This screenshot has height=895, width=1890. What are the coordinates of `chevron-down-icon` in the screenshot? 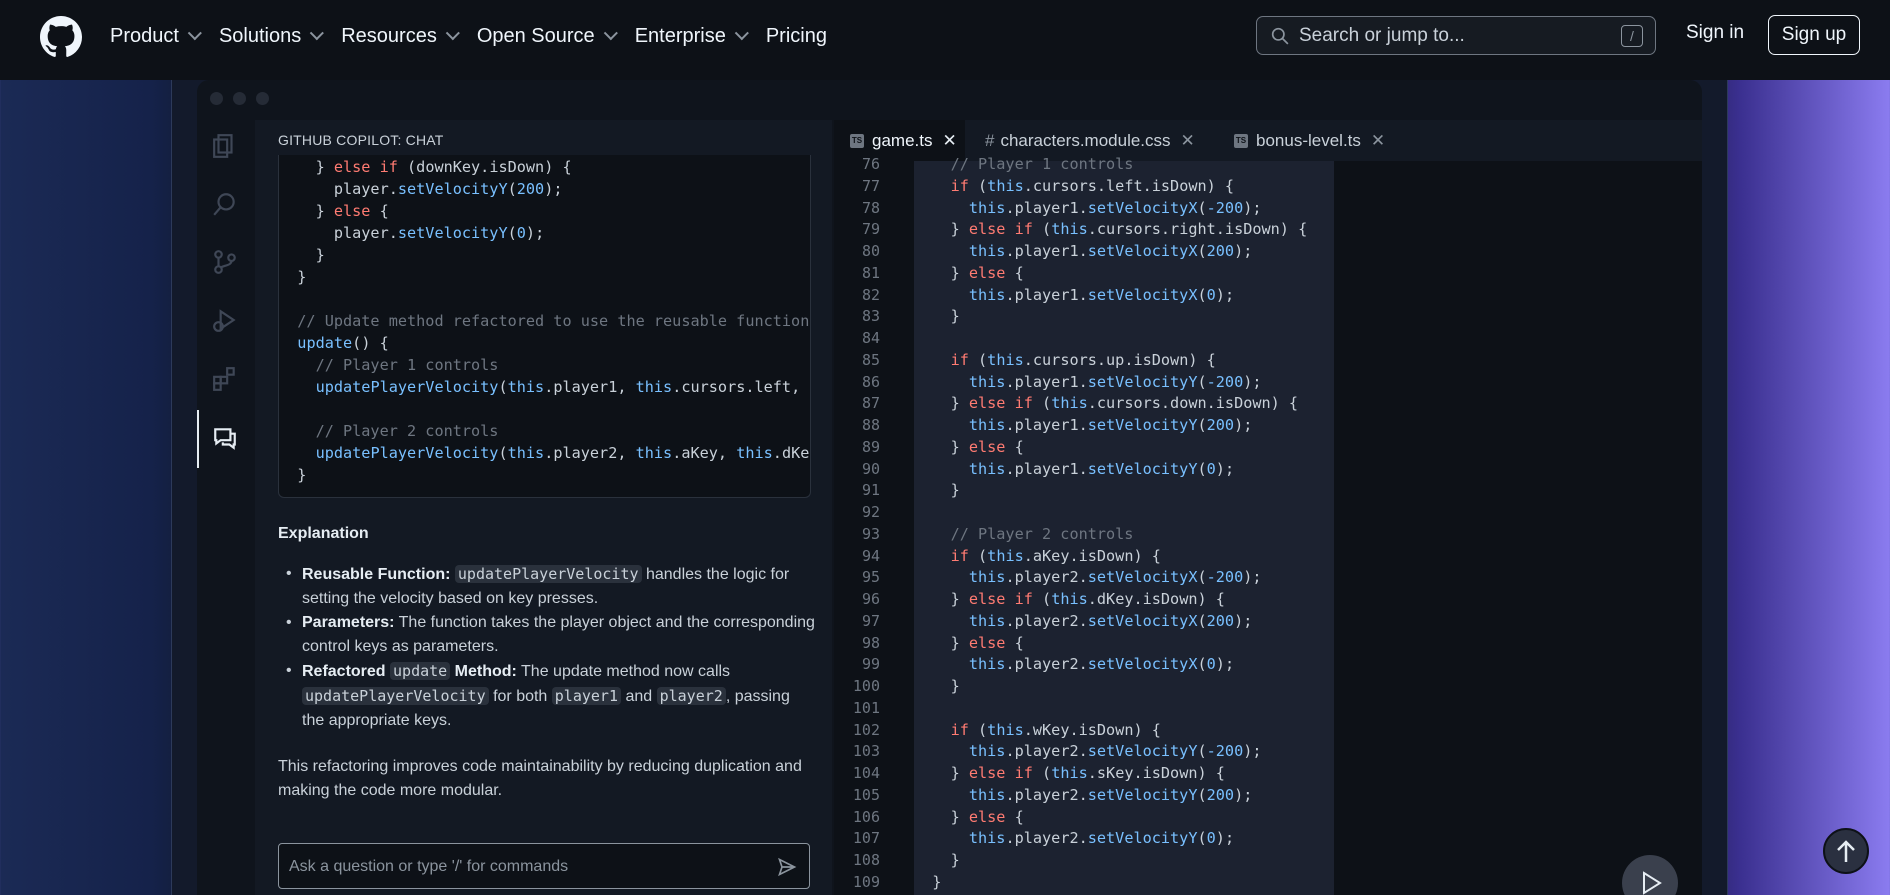 It's located at (194, 33).